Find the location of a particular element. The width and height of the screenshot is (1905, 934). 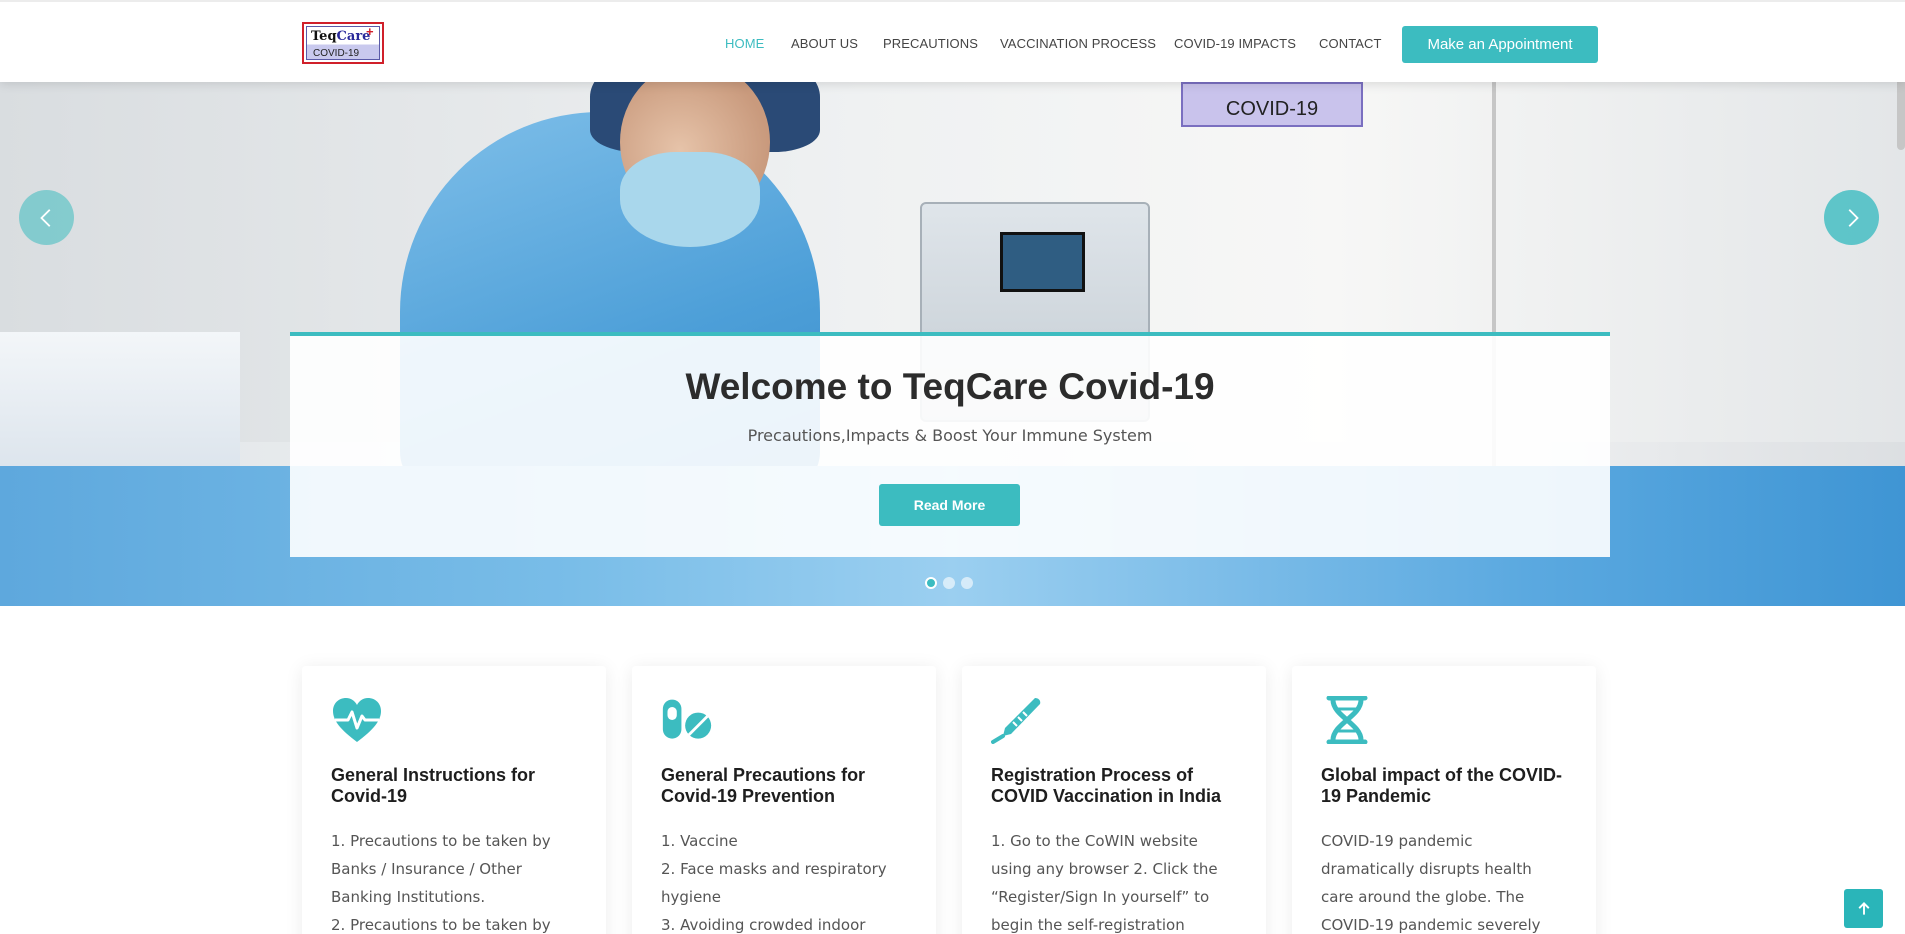

make-appointment-button: Make an Appointment is located at coordinates (1500, 44).